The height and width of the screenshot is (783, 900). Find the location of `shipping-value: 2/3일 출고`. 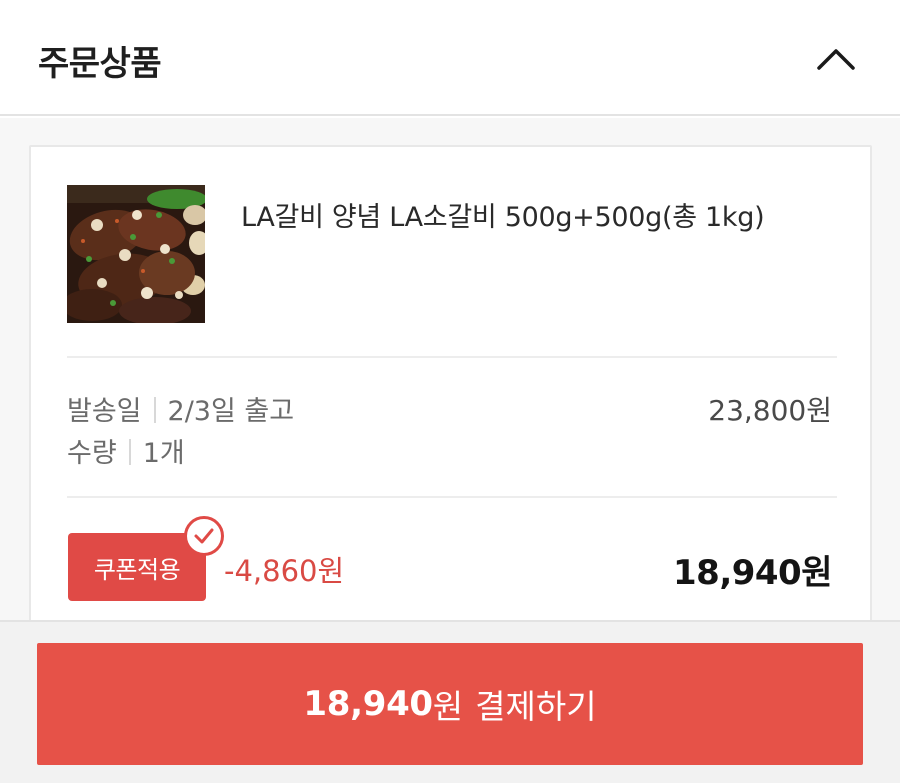

shipping-value: 2/3일 출고 is located at coordinates (231, 411).